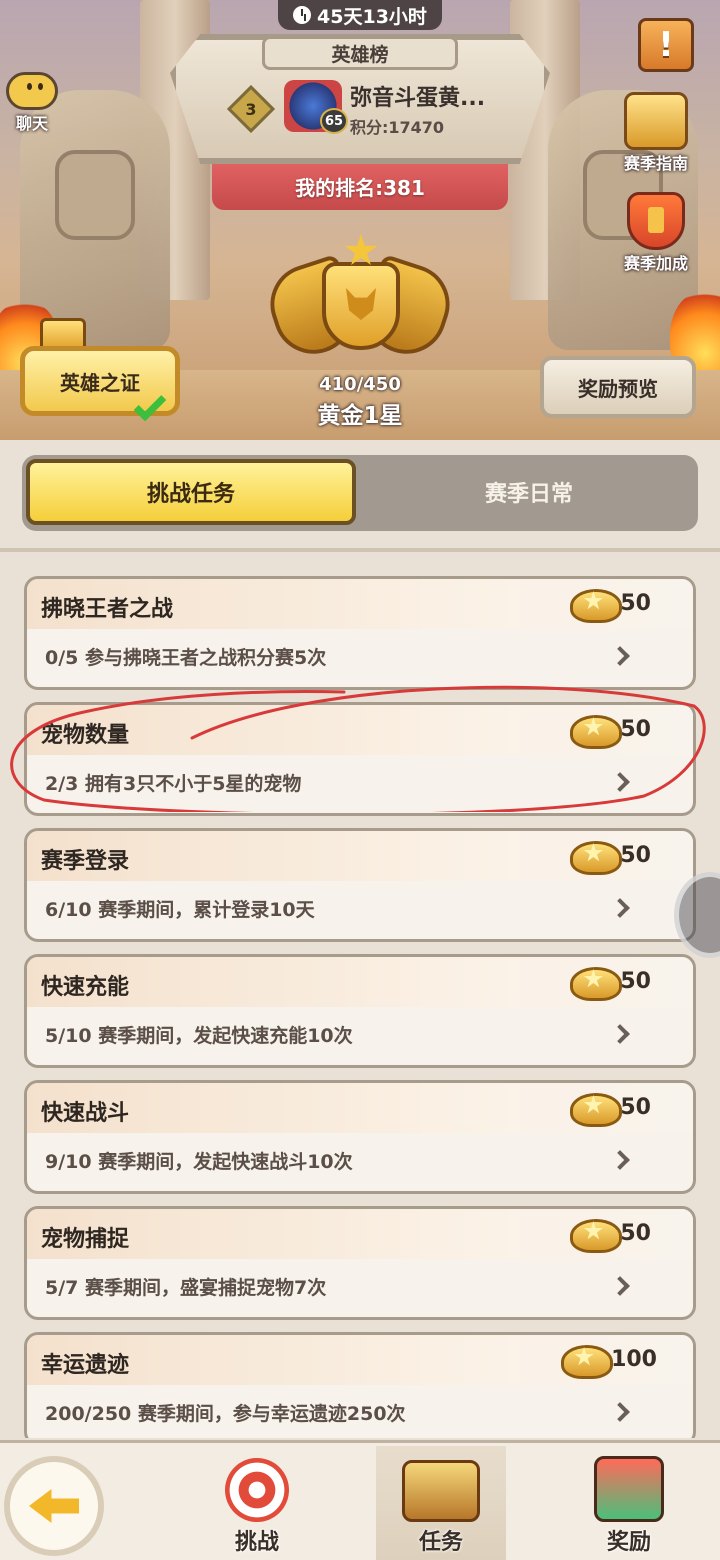 This screenshot has width=720, height=1560. I want to click on nav-challenge-label: 挑战, so click(256, 1542).